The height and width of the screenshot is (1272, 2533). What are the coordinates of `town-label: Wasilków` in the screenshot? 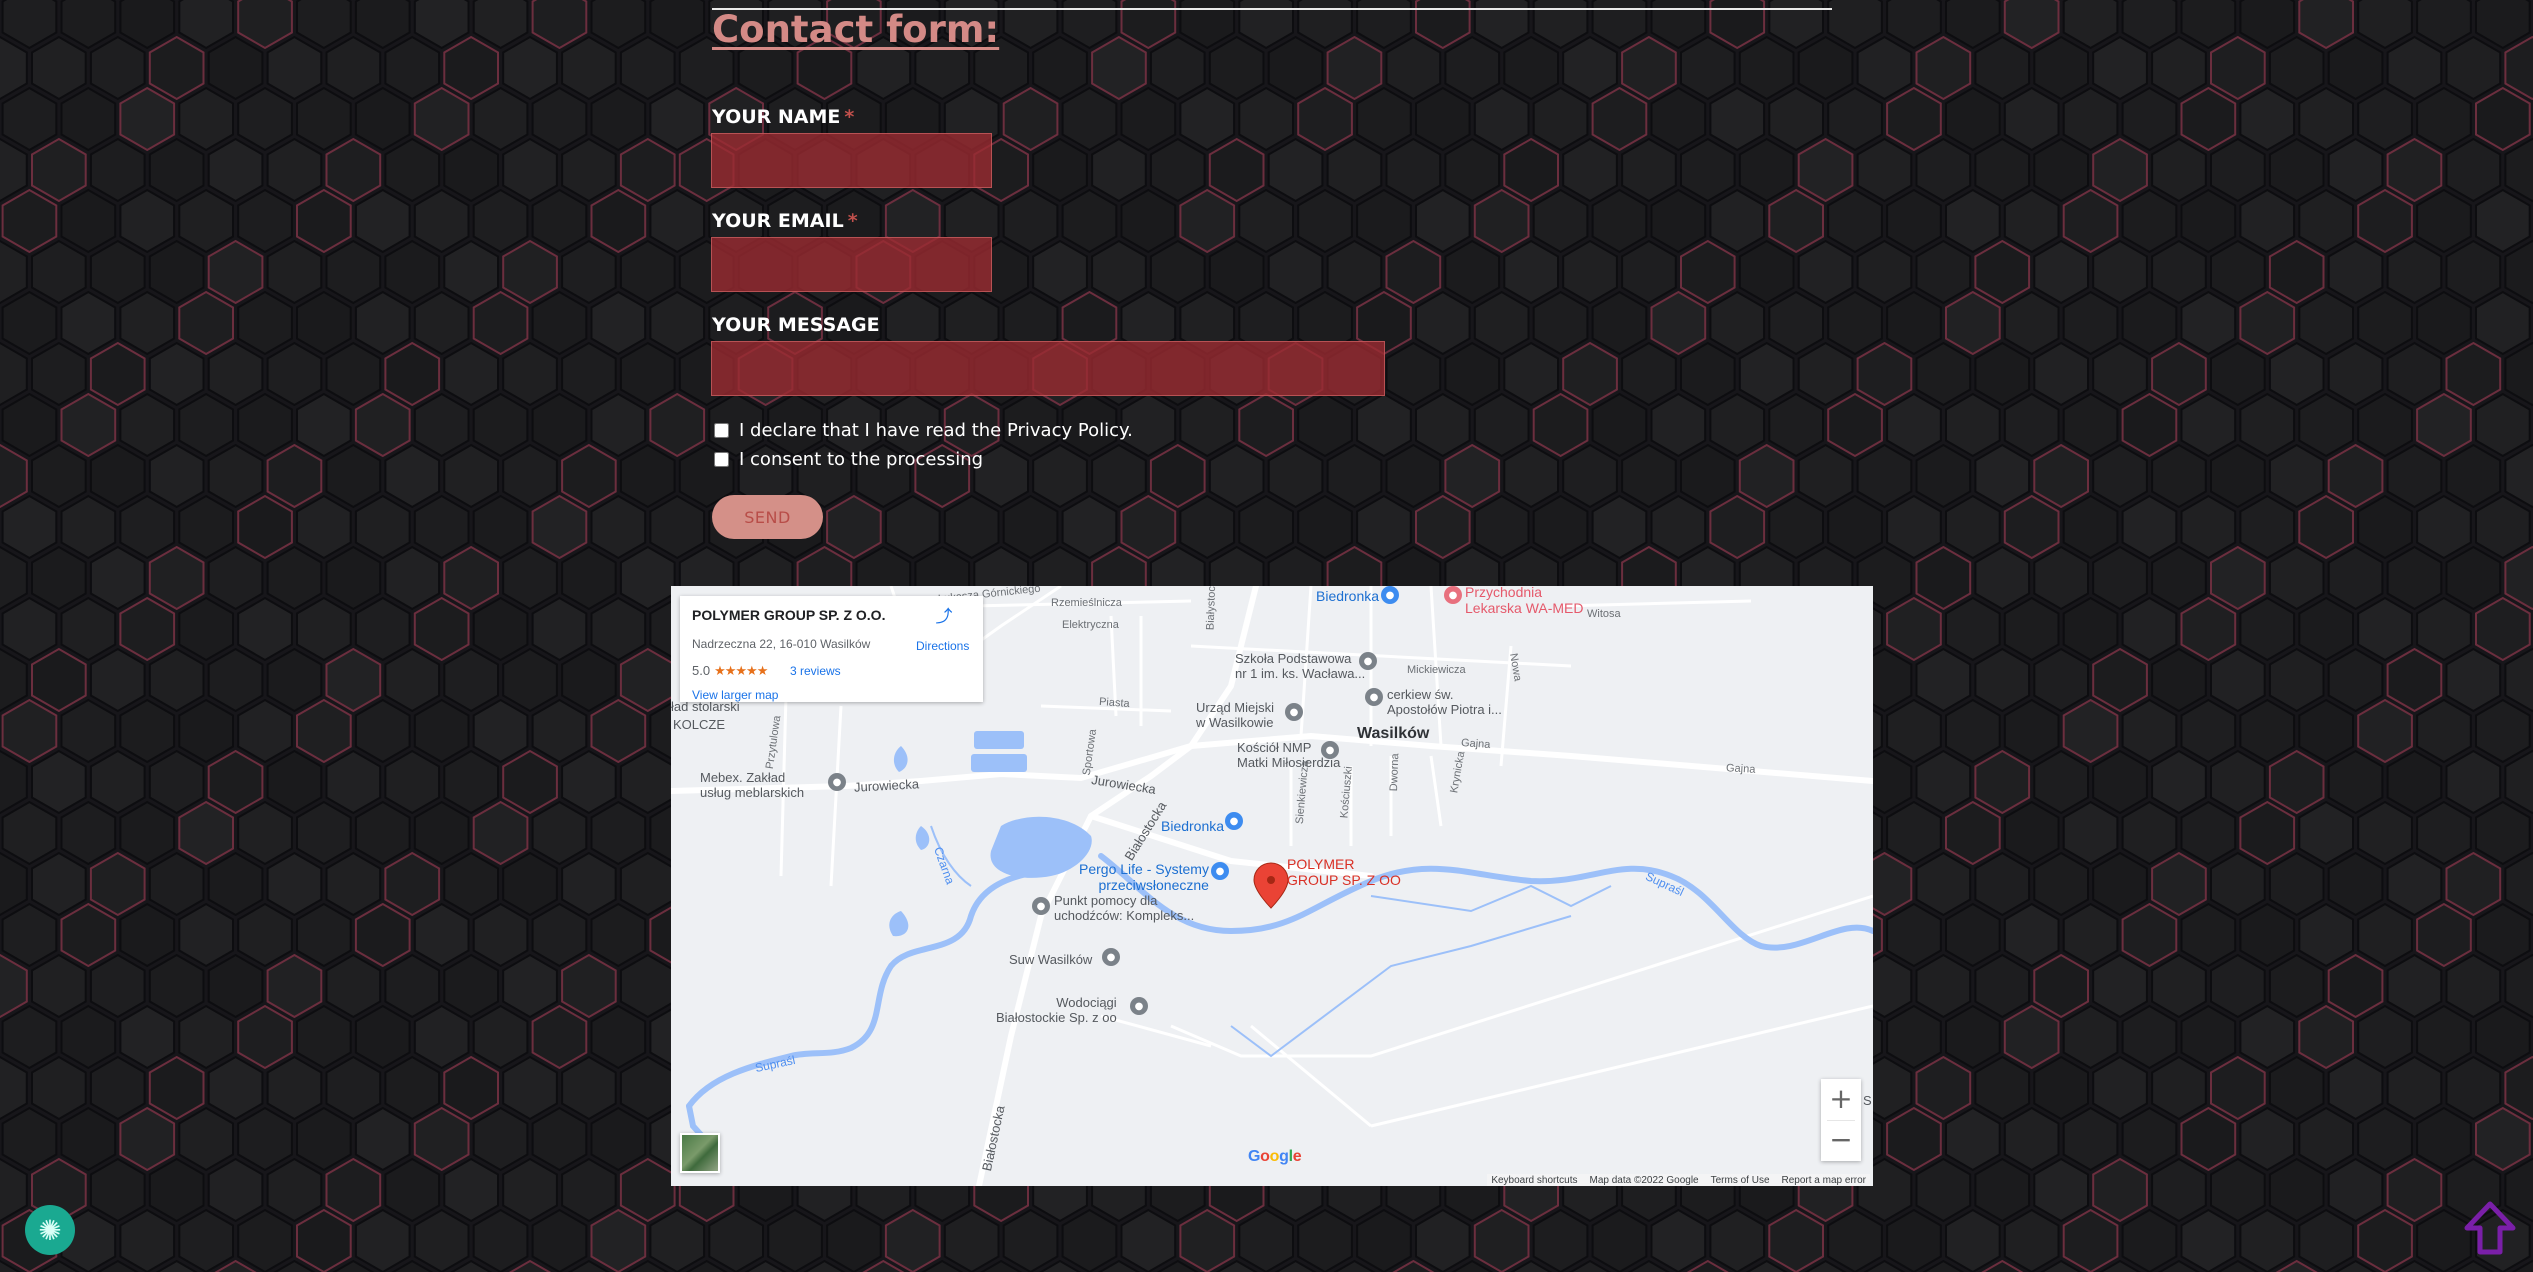 It's located at (1393, 733).